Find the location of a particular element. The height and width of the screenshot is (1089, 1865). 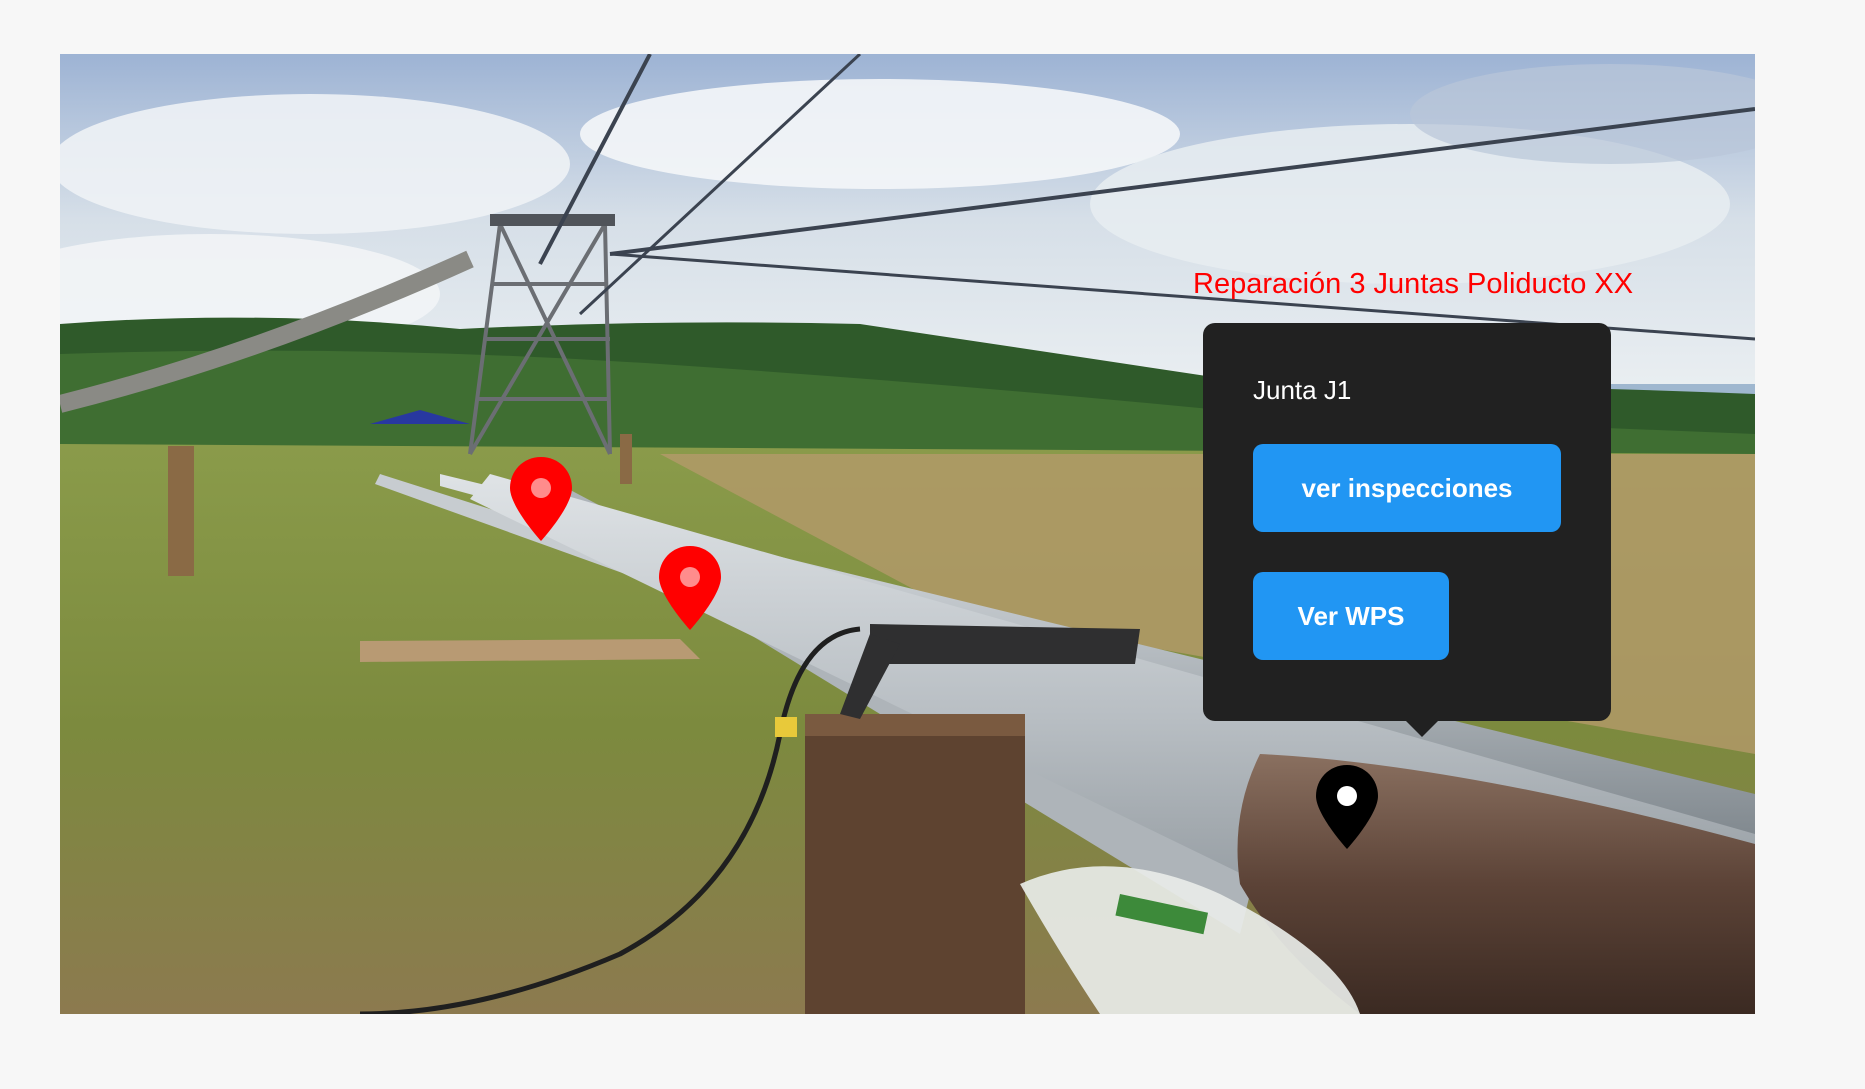

joint-name: Junta J1 is located at coordinates (1302, 390).